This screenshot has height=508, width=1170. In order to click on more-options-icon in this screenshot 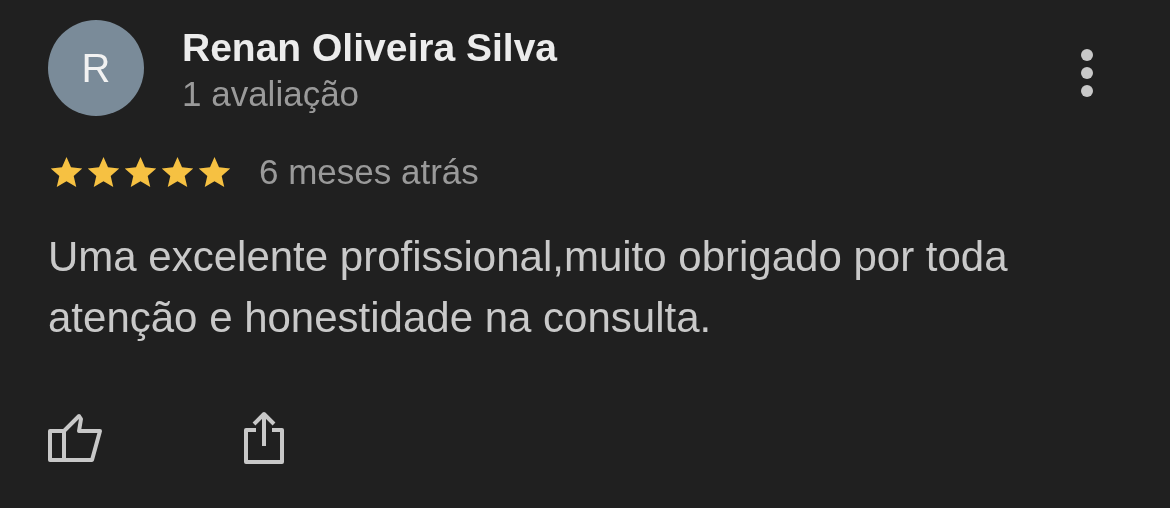, I will do `click(1087, 73)`.